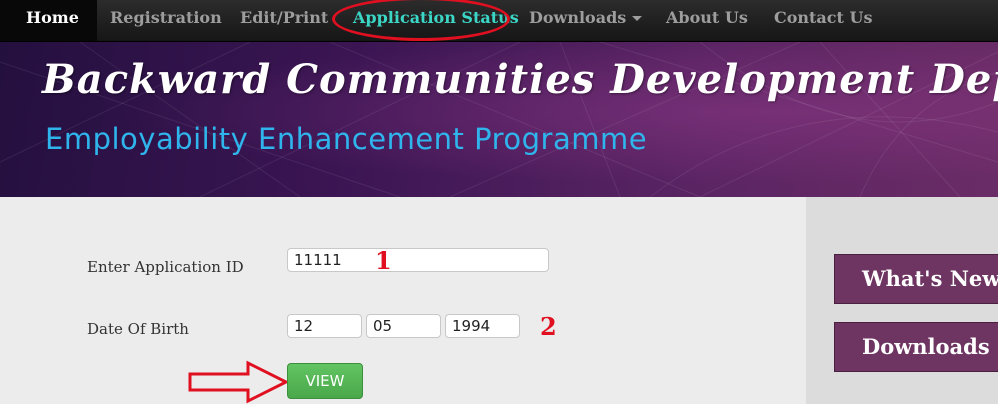 Image resolution: width=998 pixels, height=404 pixels. I want to click on application-id-label: Enter Application ID, so click(165, 267).